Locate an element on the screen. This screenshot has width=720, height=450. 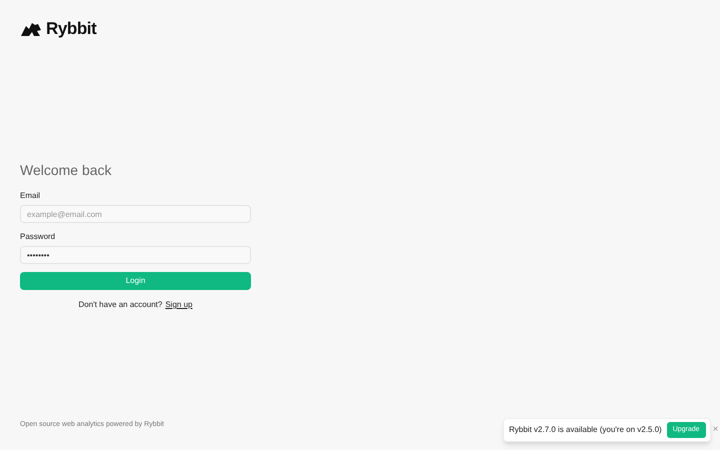
input-field: •••••••• is located at coordinates (135, 255).